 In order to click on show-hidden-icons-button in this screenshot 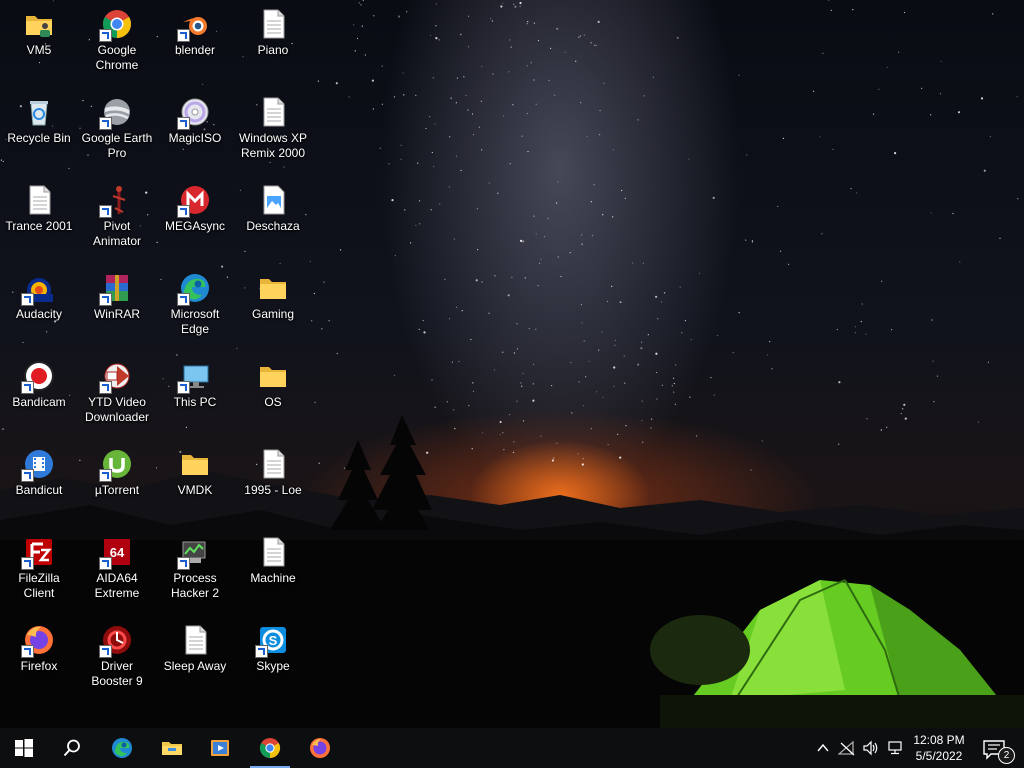, I will do `click(823, 748)`.